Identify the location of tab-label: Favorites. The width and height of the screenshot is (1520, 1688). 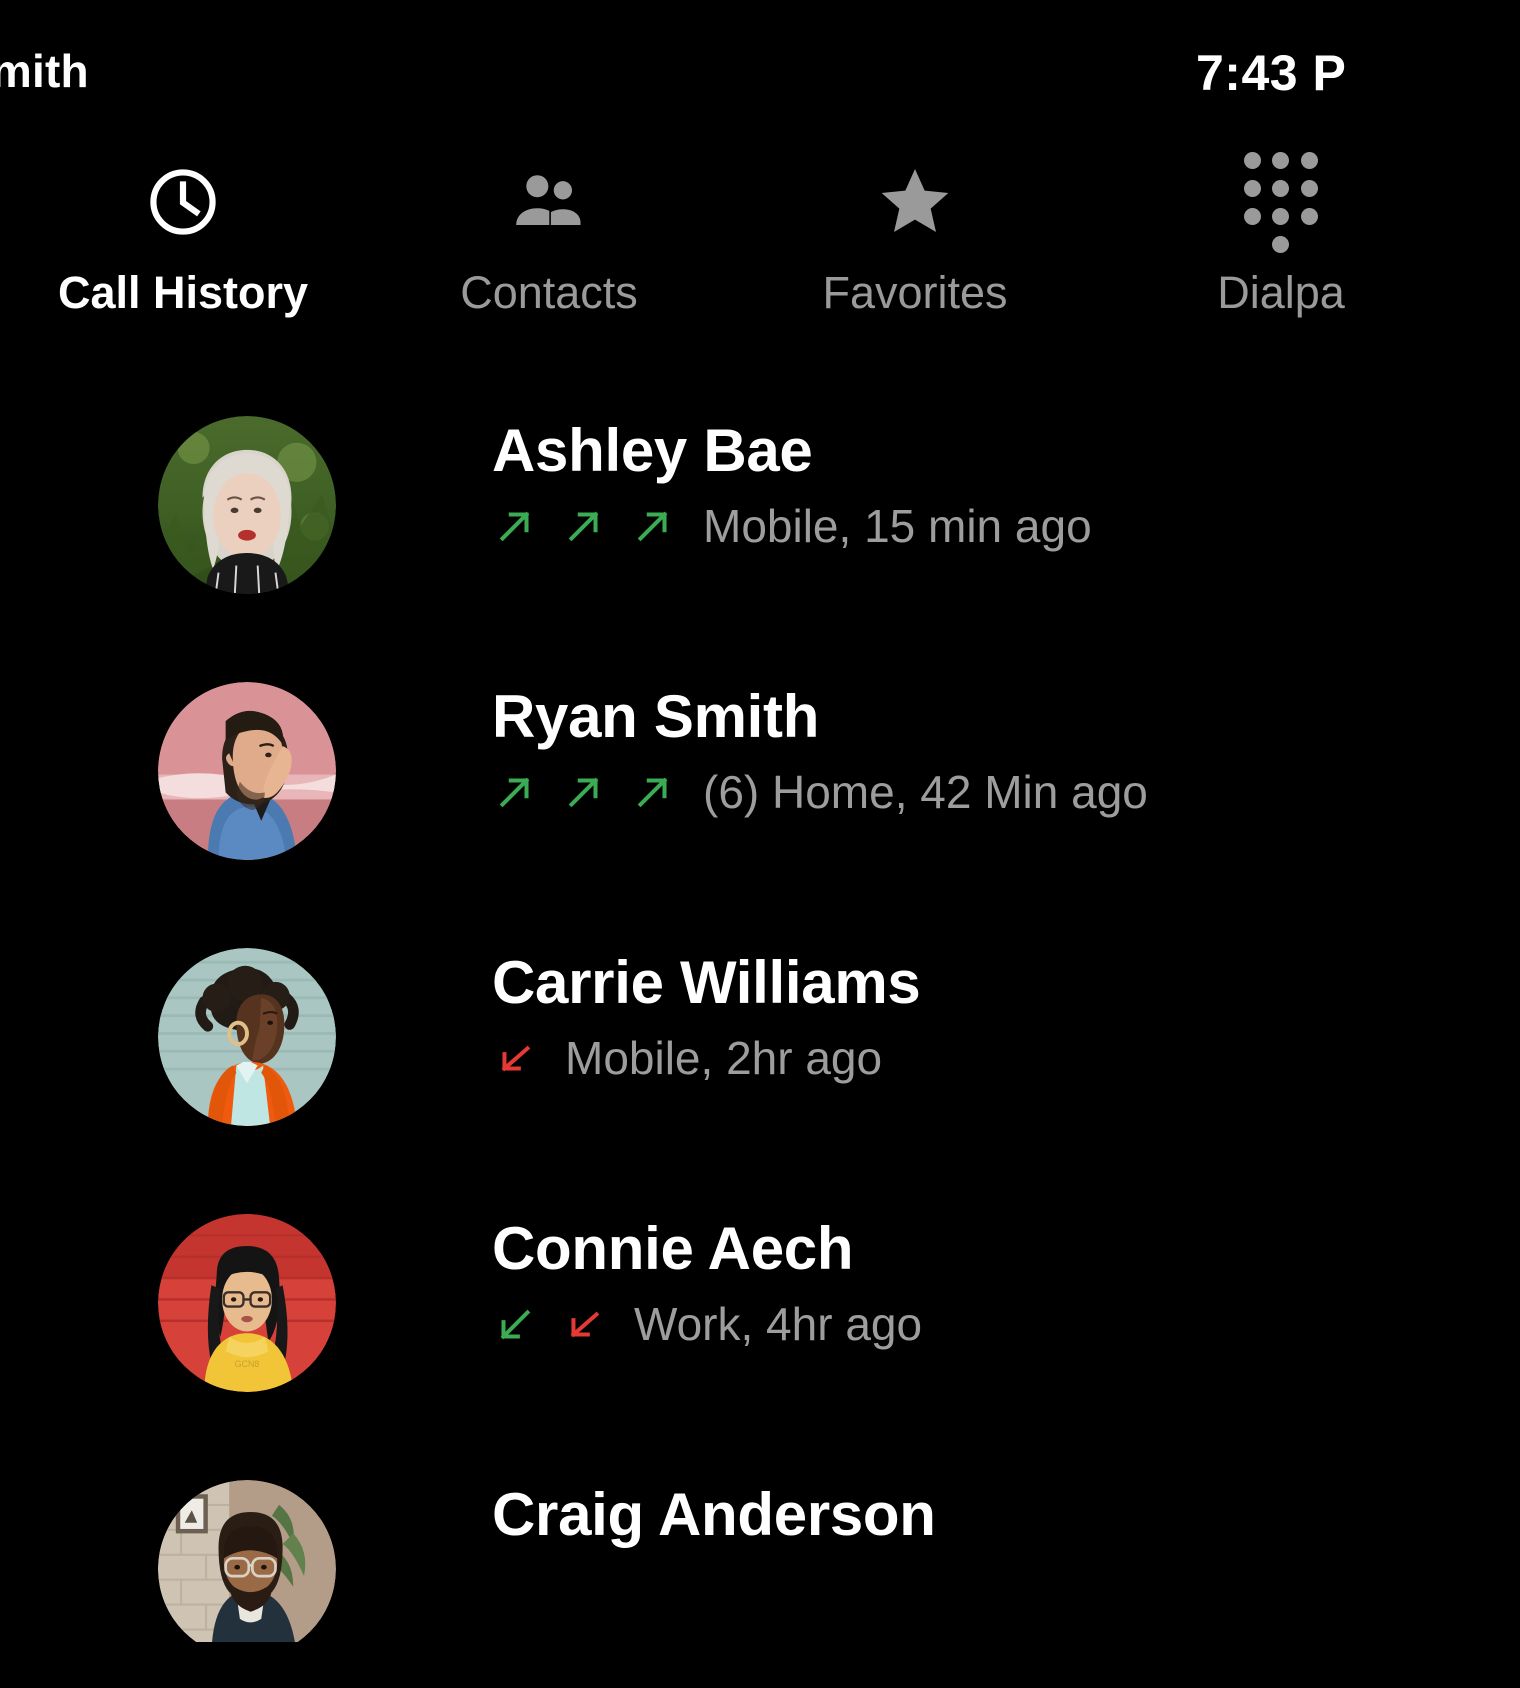
(915, 292).